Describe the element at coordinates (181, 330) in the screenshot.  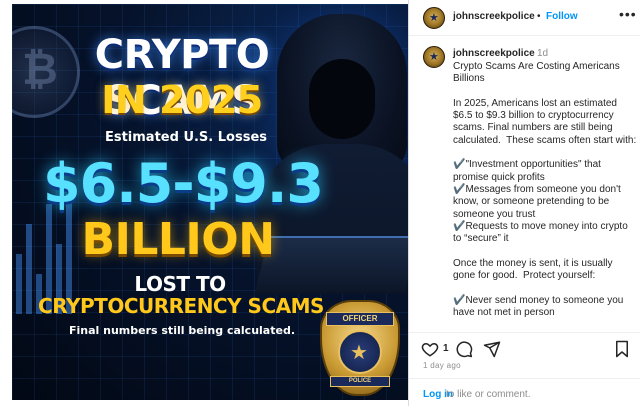
I see `footnote-text: Final numbers still being calculated.` at that location.